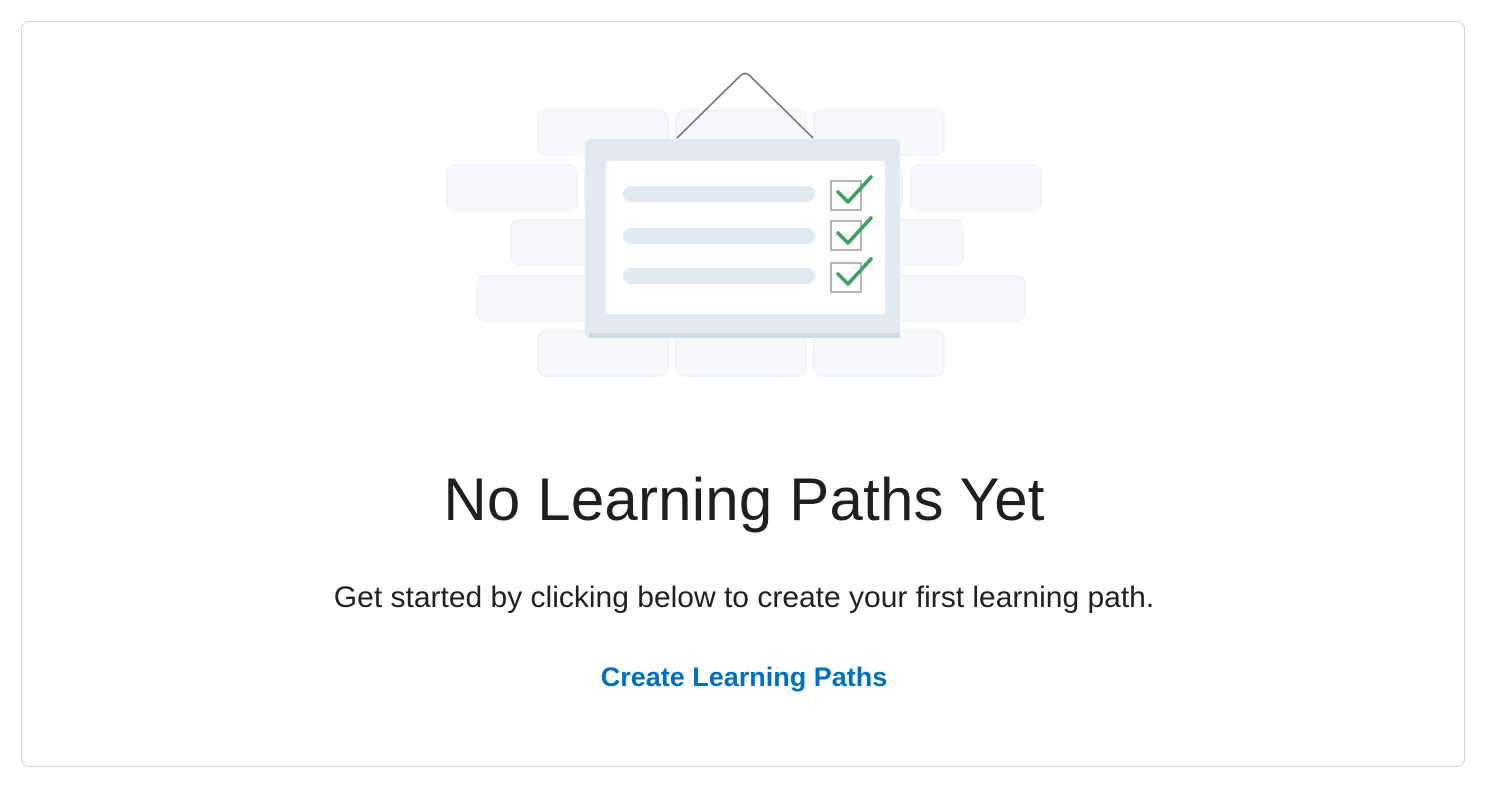  I want to click on empty-state-title: No Learning Paths Yet, so click(744, 499).